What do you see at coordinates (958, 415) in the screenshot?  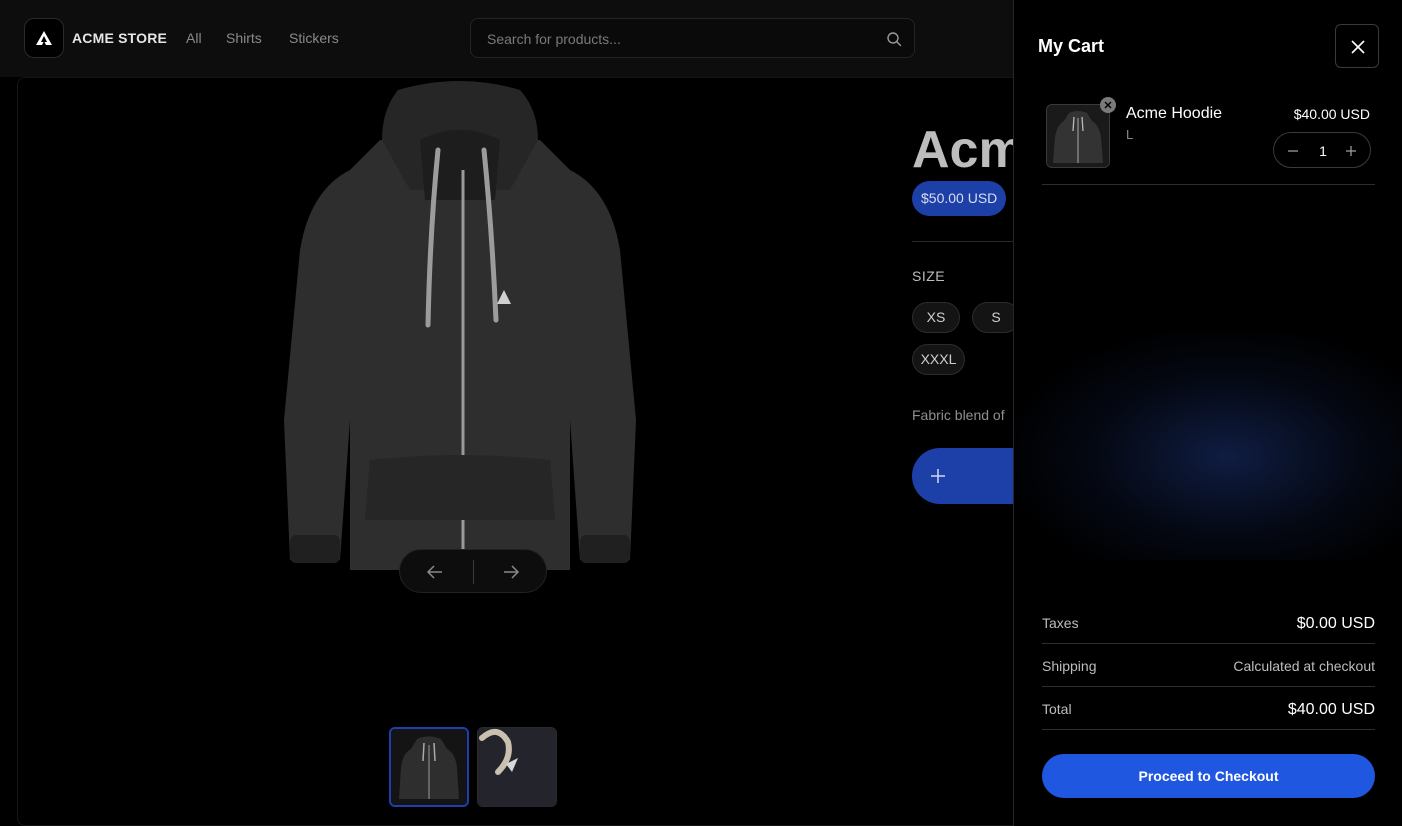 I see `product-description: Fabric blend of` at bounding box center [958, 415].